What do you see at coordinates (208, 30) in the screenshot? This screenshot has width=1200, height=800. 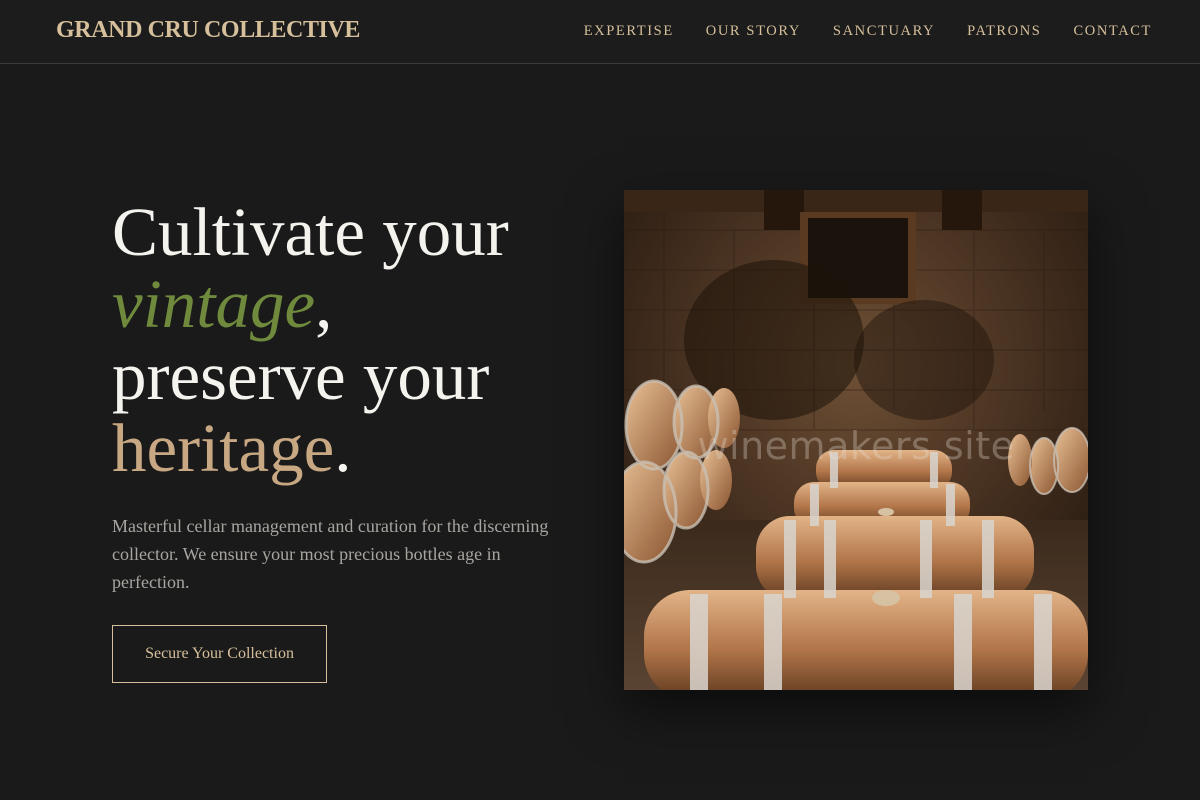 I see `brand-logo-text: GRAND CRU COLLECTIVE` at bounding box center [208, 30].